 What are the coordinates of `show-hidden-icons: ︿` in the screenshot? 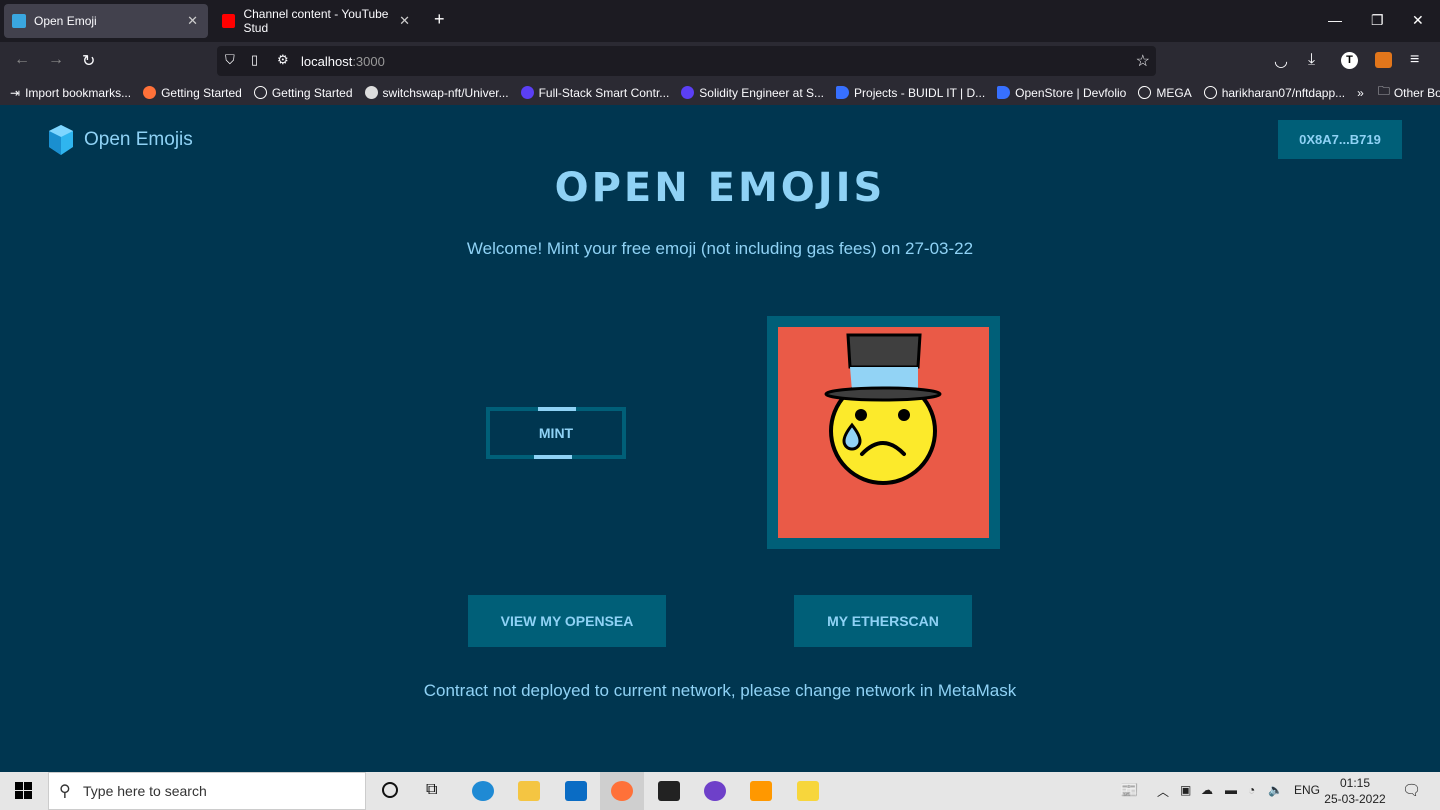 It's located at (1163, 791).